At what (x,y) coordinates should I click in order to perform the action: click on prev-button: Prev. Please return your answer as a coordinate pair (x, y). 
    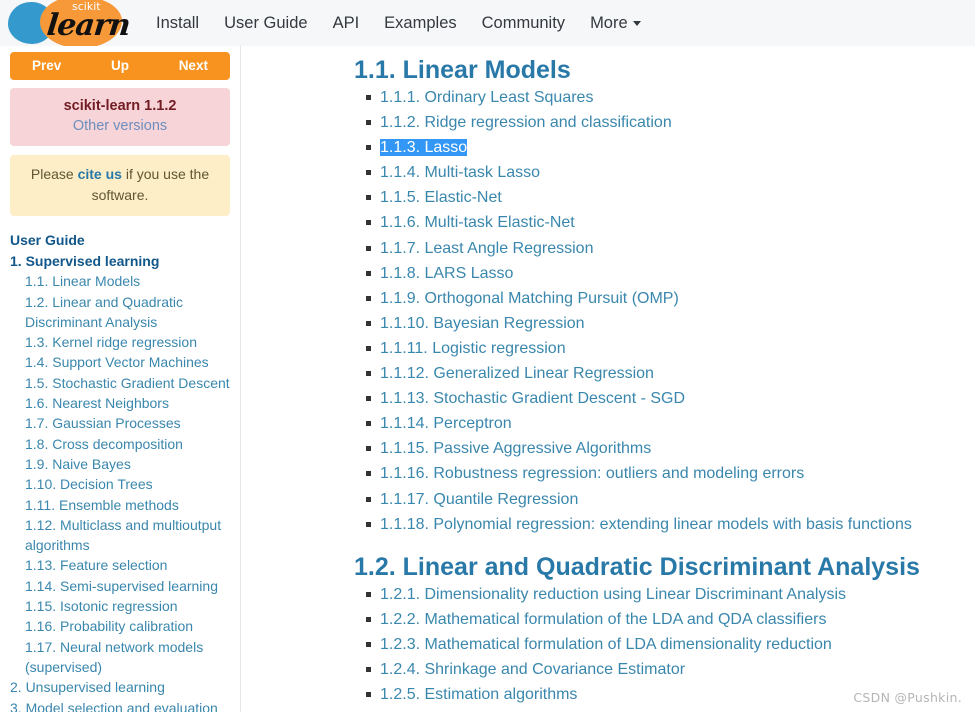
    Looking at the image, I should click on (46, 66).